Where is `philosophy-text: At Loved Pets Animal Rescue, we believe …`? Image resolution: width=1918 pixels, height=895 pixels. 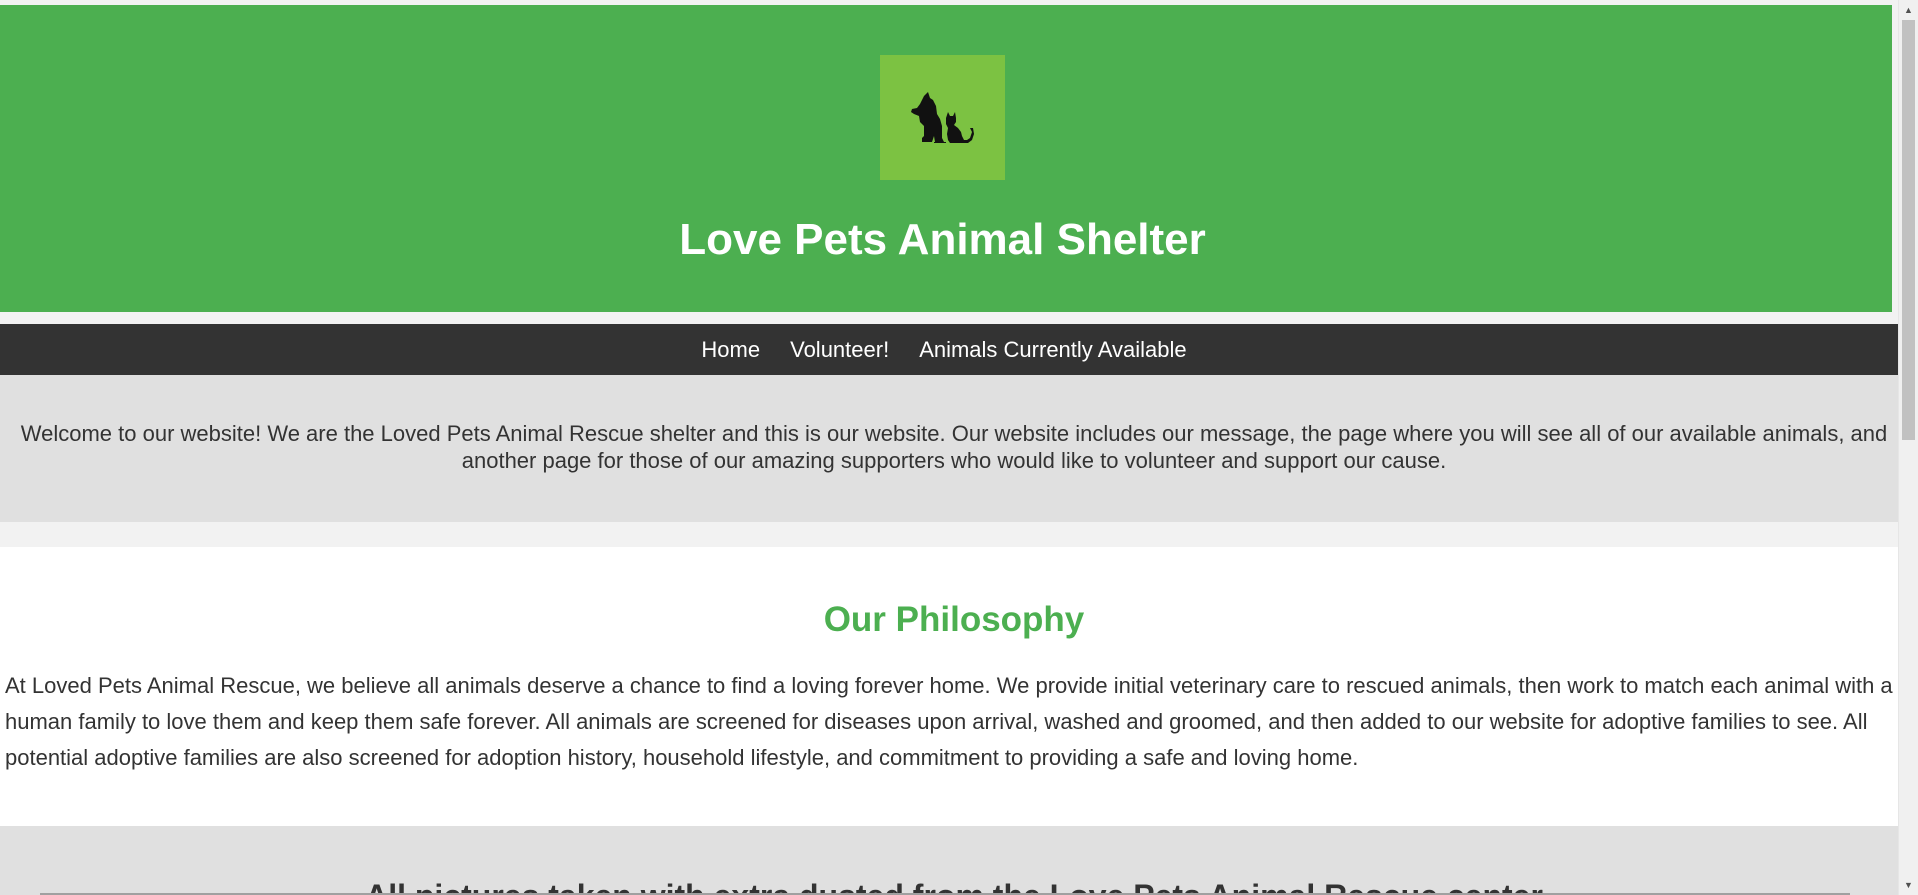 philosophy-text: At Loved Pets Animal Rescue, we believe … is located at coordinates (949, 721).